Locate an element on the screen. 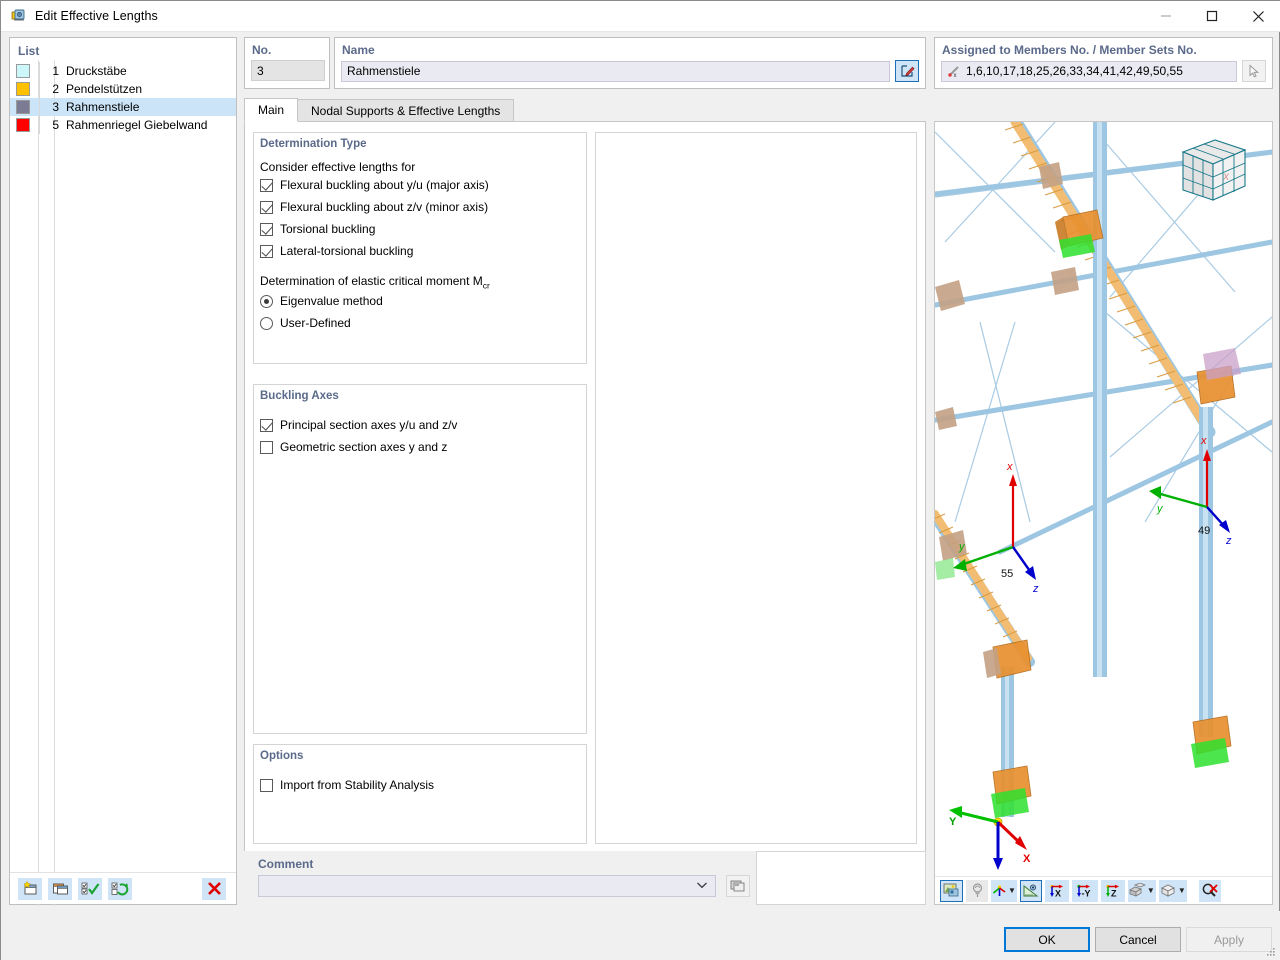 The image size is (1280, 960). measure-button is located at coordinates (1030, 890).